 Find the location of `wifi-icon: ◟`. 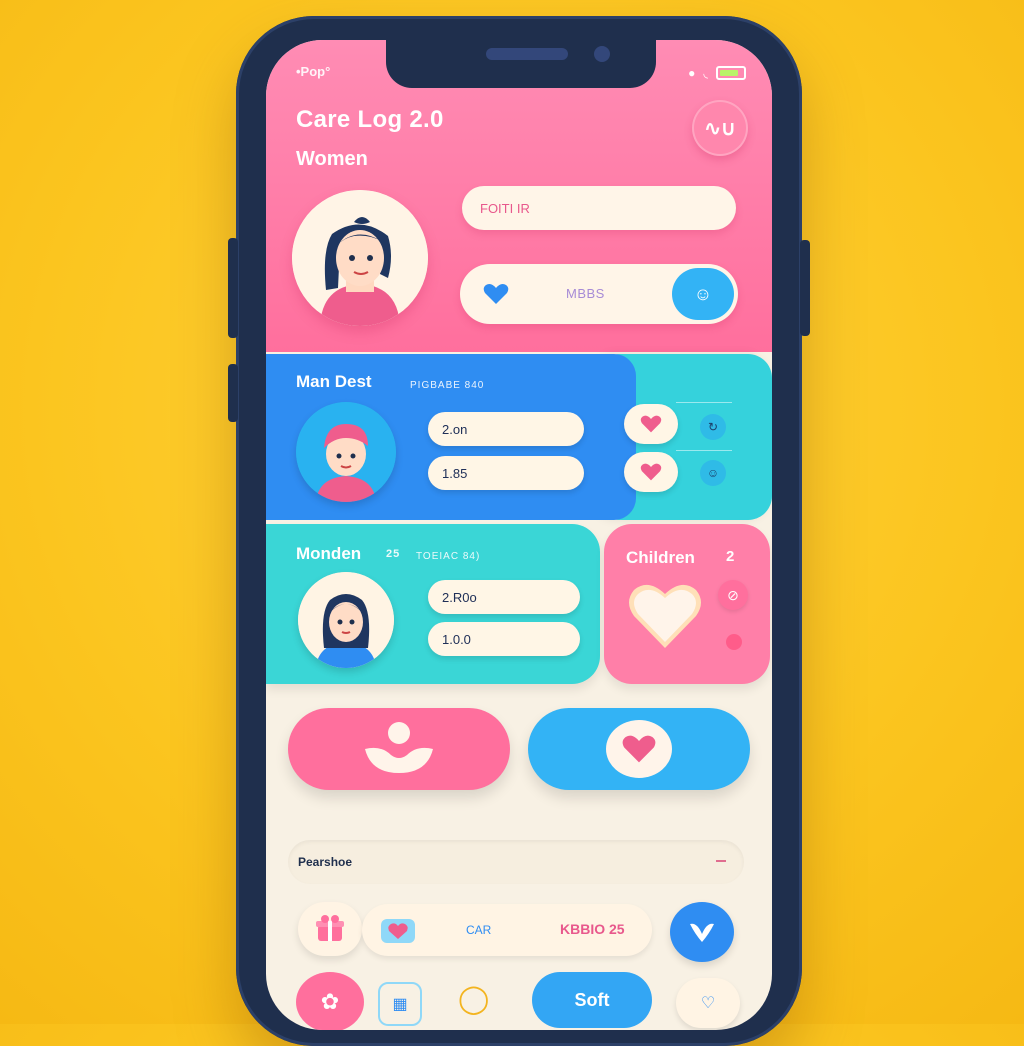

wifi-icon: ◟ is located at coordinates (705, 73).